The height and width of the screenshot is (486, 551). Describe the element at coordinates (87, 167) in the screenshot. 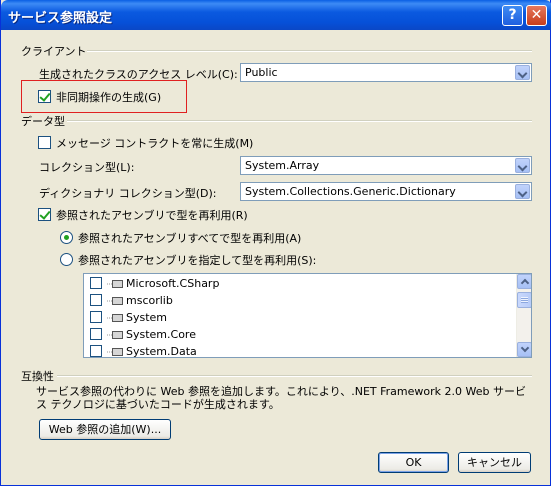

I see `collection-type-label: コレクション型(L):` at that location.